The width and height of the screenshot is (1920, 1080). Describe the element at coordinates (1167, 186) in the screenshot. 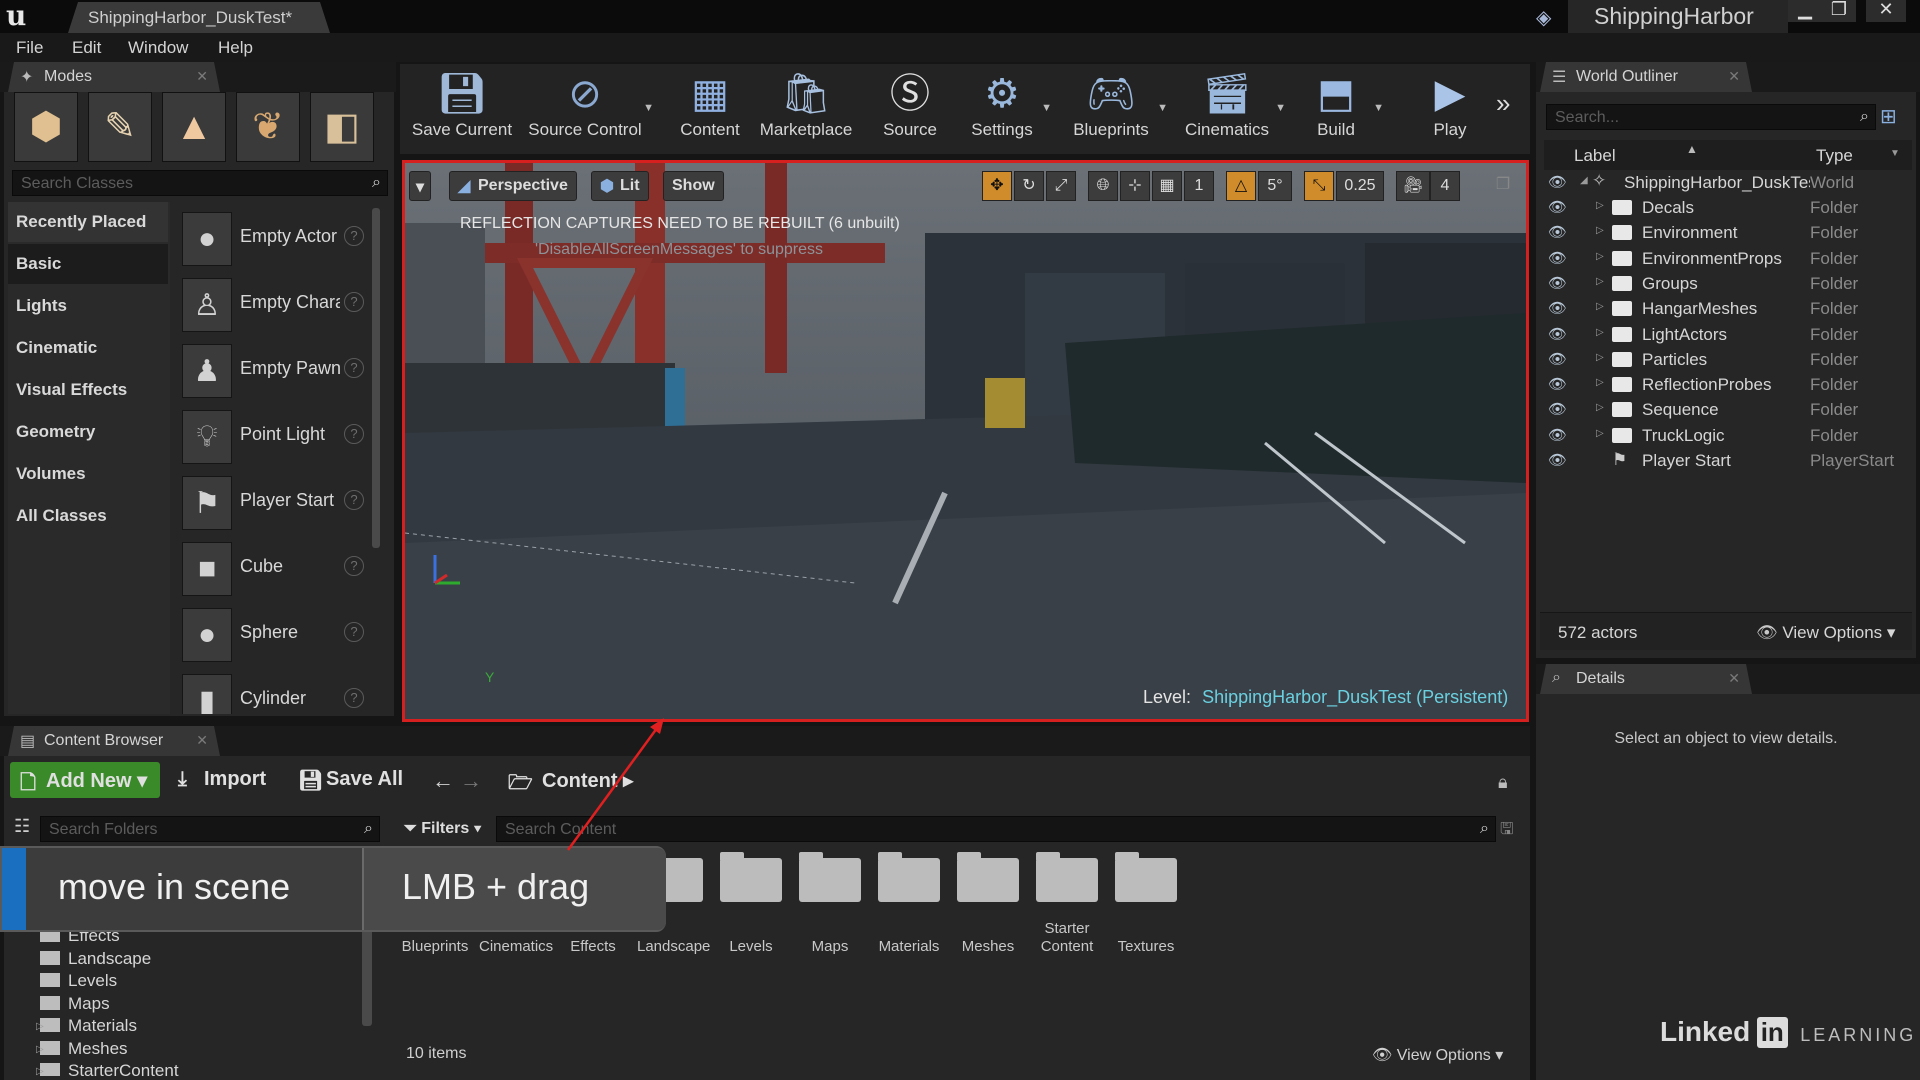

I see `grid-snap-icon: ▦` at that location.